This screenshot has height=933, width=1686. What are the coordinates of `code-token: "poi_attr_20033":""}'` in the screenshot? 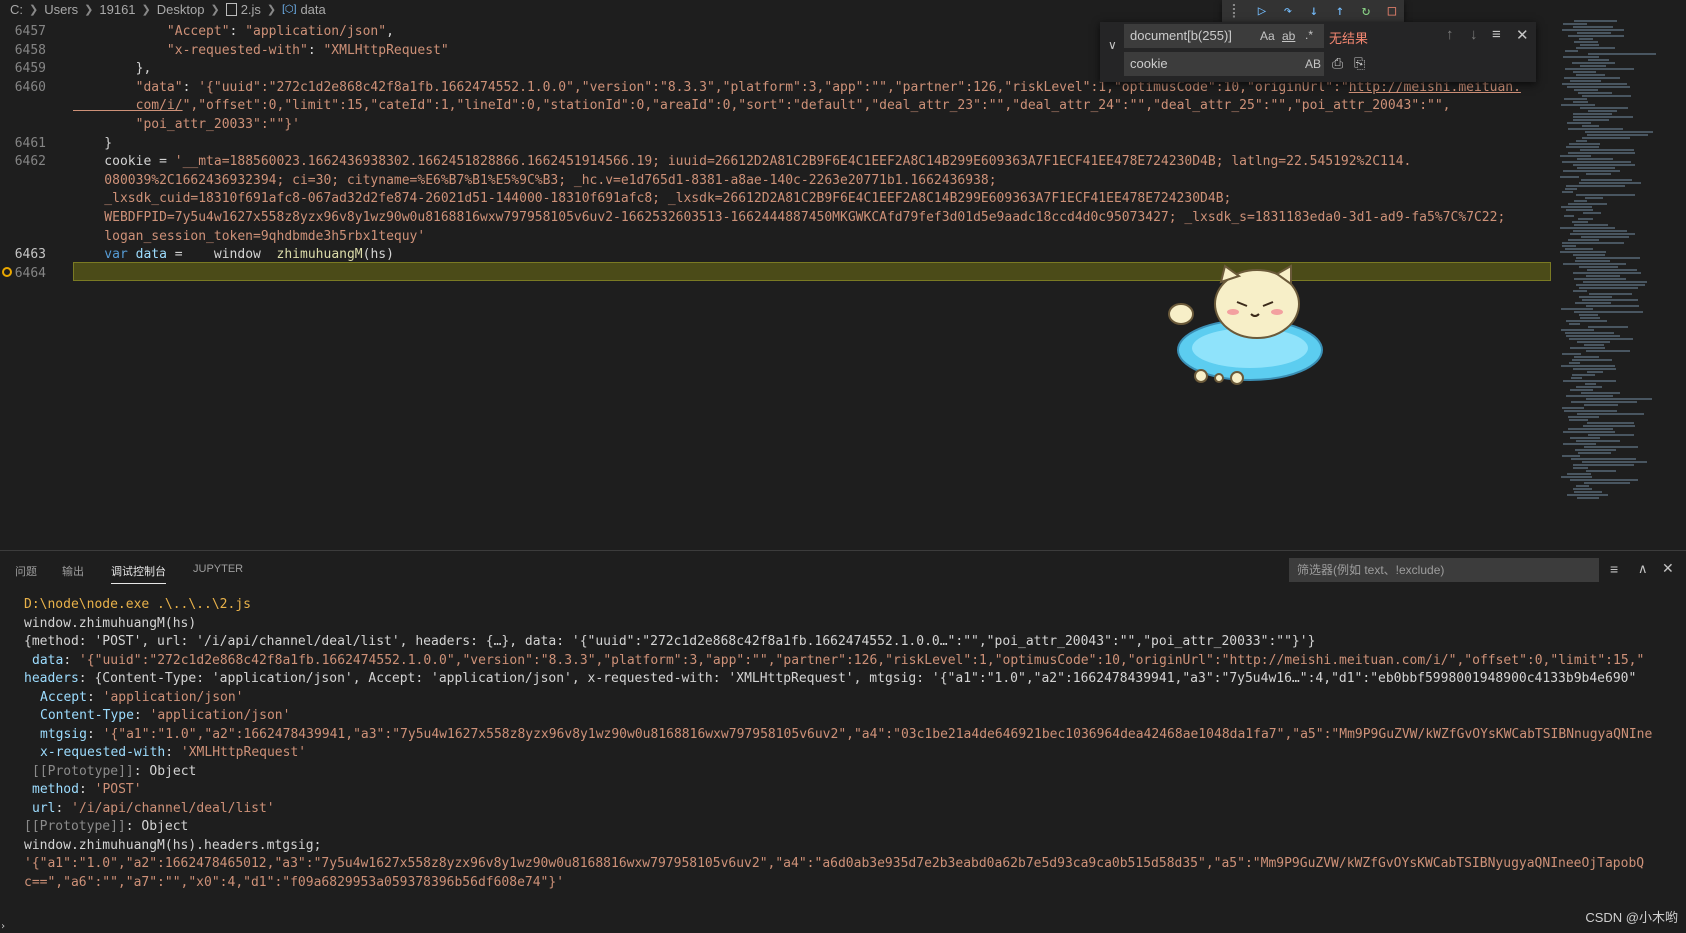 It's located at (186, 124).